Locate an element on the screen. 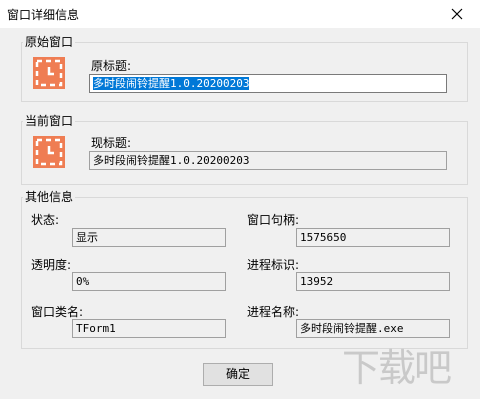 The width and height of the screenshot is (480, 399). status-label: 状态: is located at coordinates (45, 220).